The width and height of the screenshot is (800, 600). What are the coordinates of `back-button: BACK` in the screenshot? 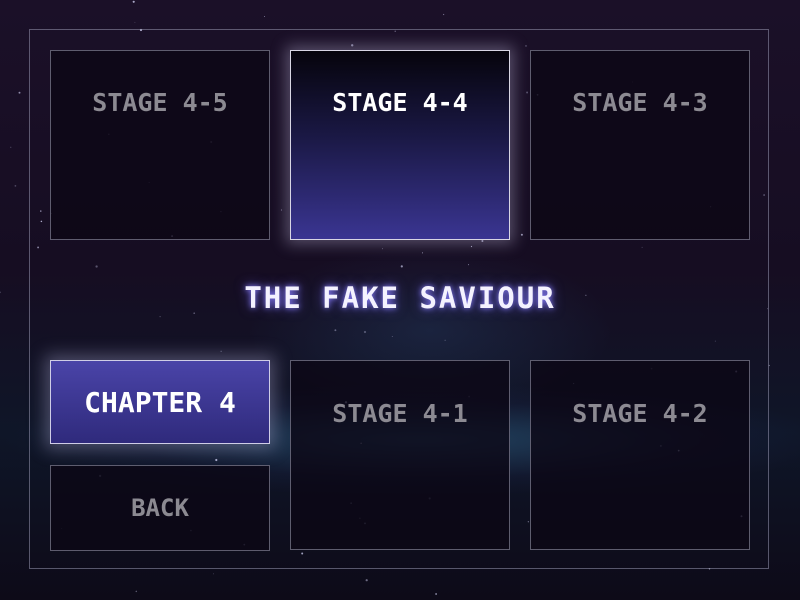 It's located at (160, 508).